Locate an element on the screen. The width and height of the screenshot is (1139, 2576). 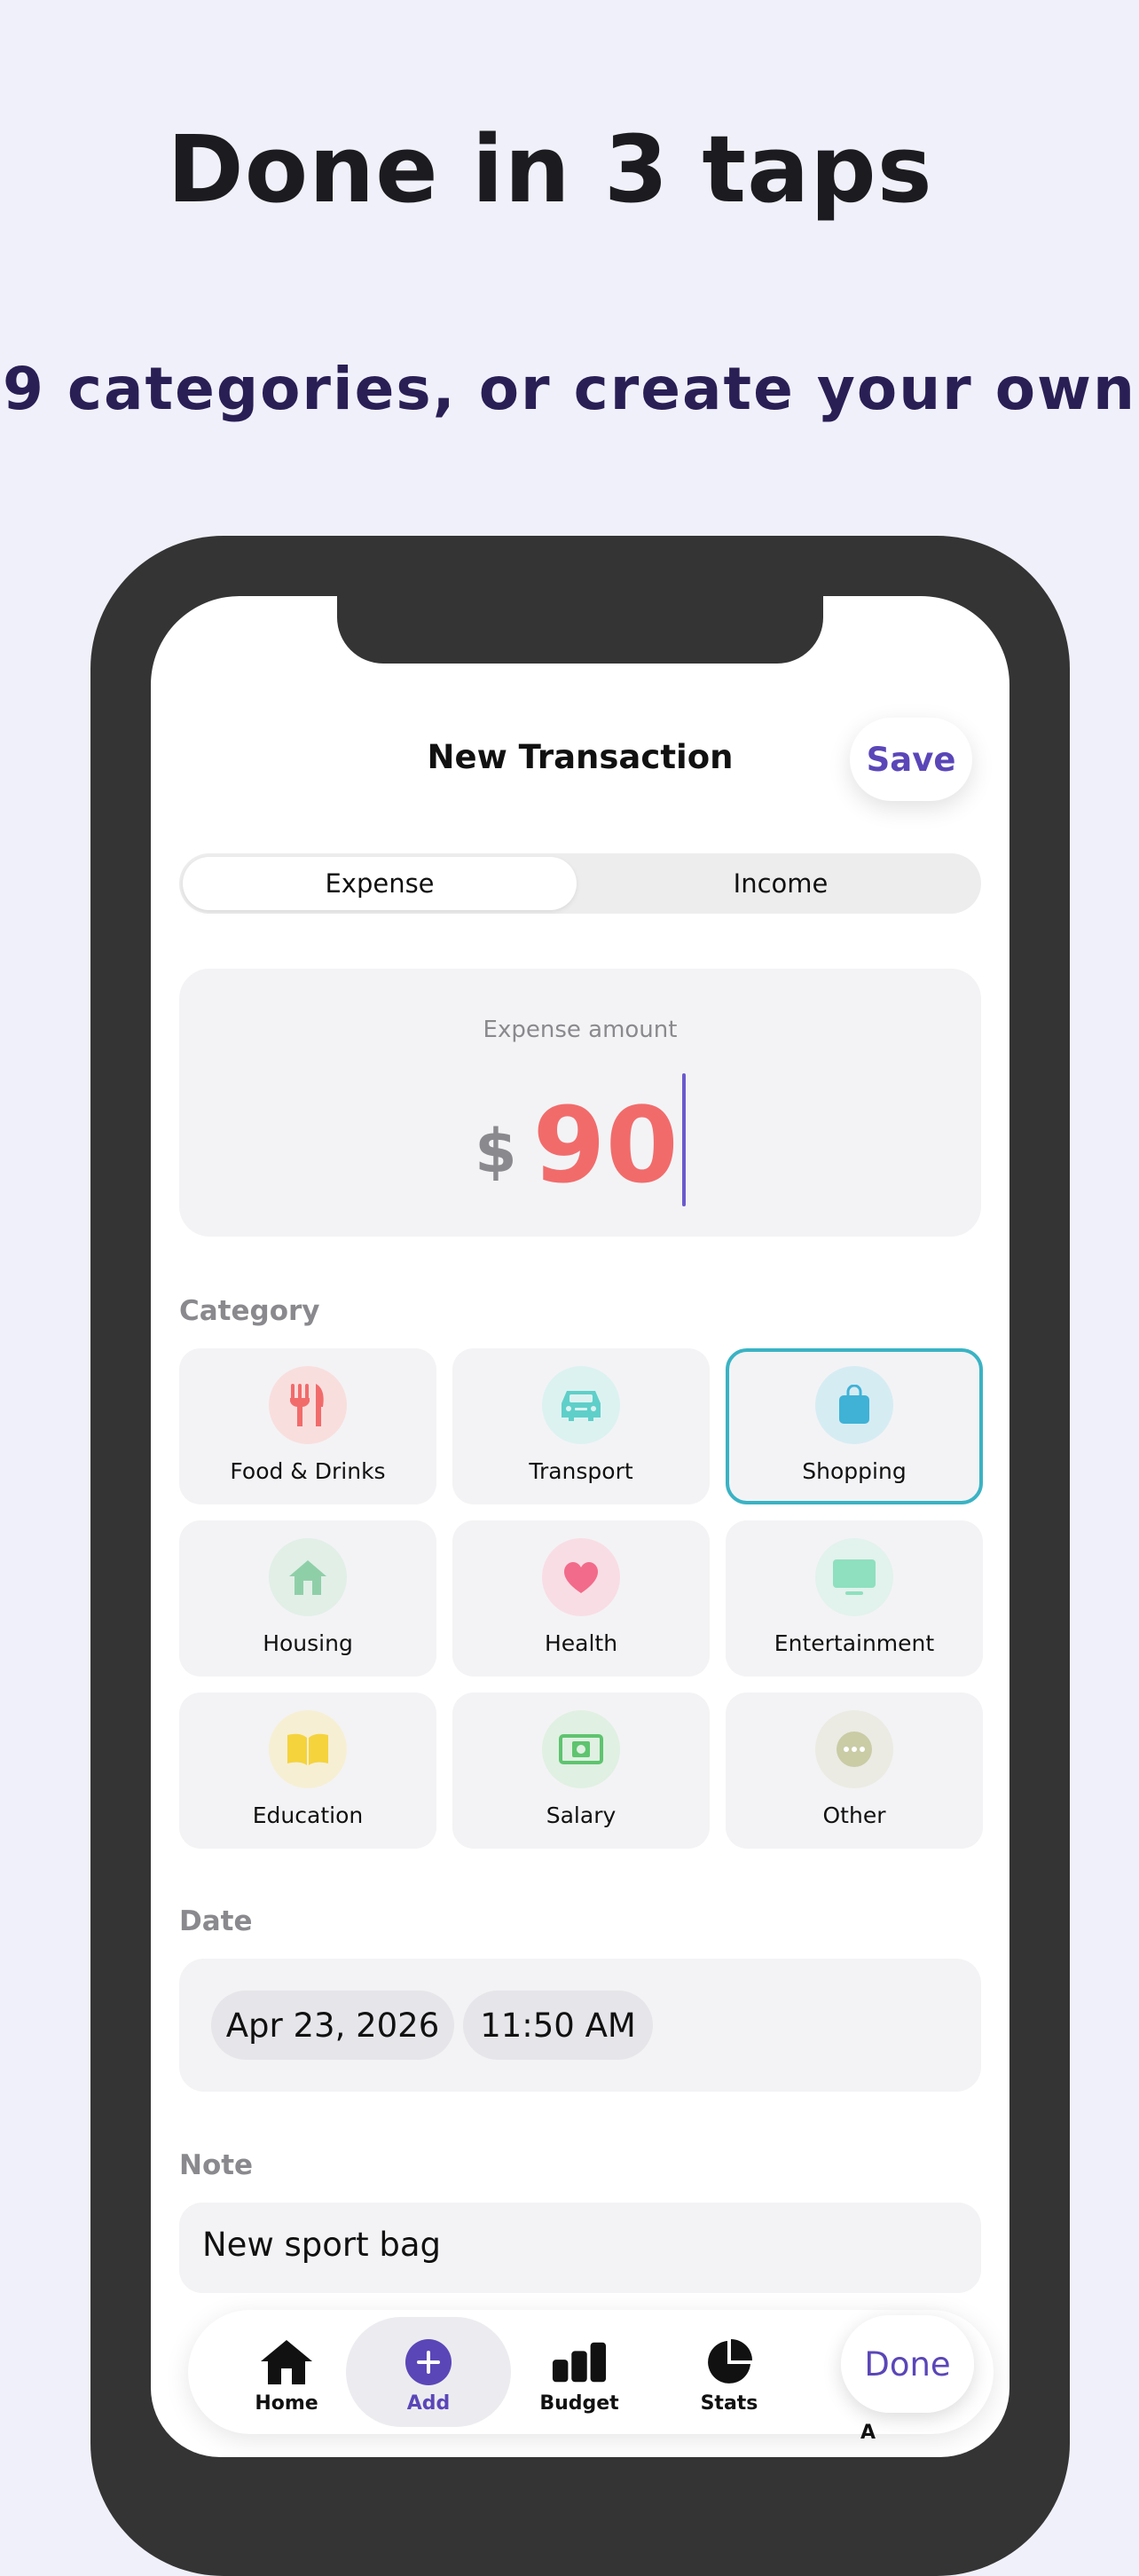
plus-circle-icon is located at coordinates (428, 2362).